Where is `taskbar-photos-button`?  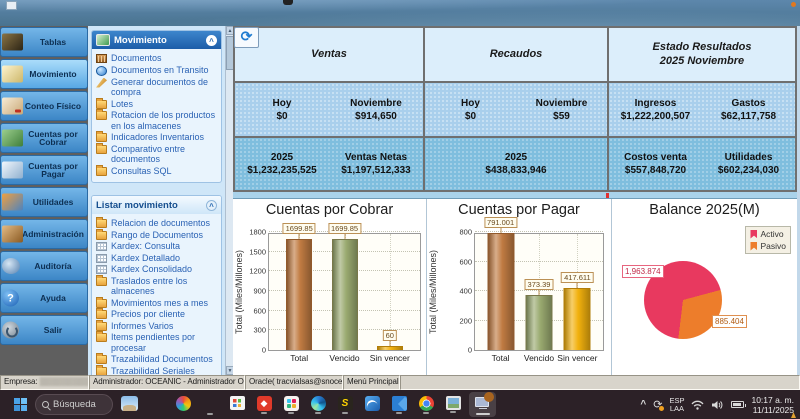
taskbar-photos-button is located at coordinates (453, 404).